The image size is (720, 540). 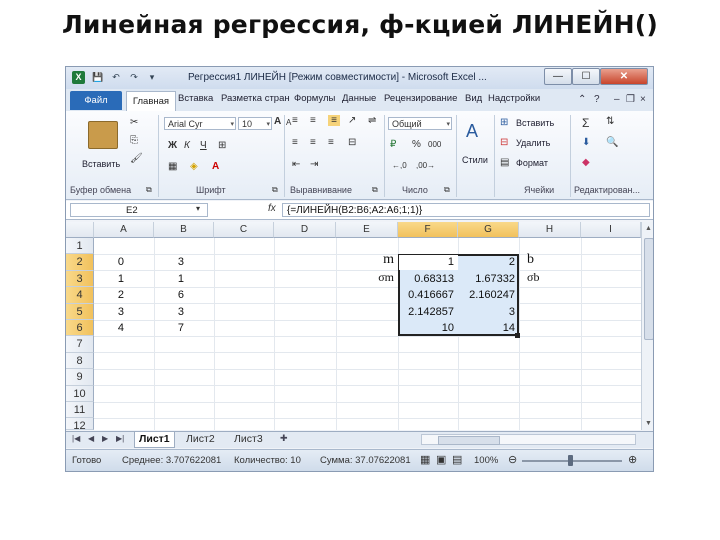 What do you see at coordinates (512, 459) in the screenshot?
I see `zoom-out-icon: ⊖` at bounding box center [512, 459].